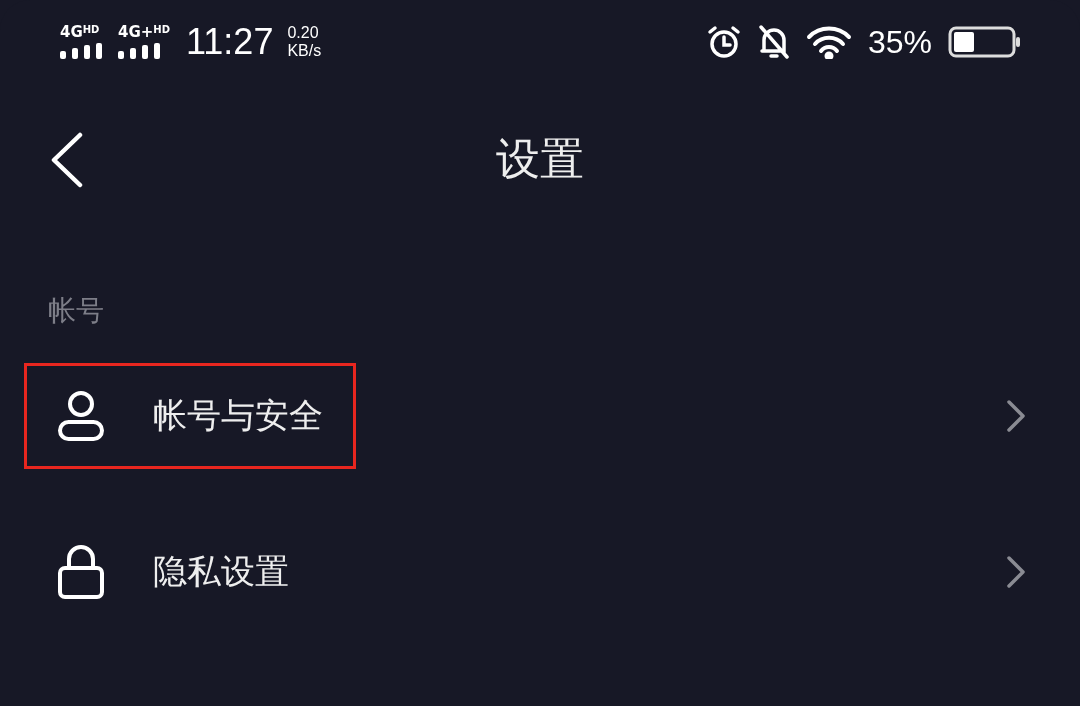  Describe the element at coordinates (899, 42) in the screenshot. I see `battery-percent: 35%` at that location.